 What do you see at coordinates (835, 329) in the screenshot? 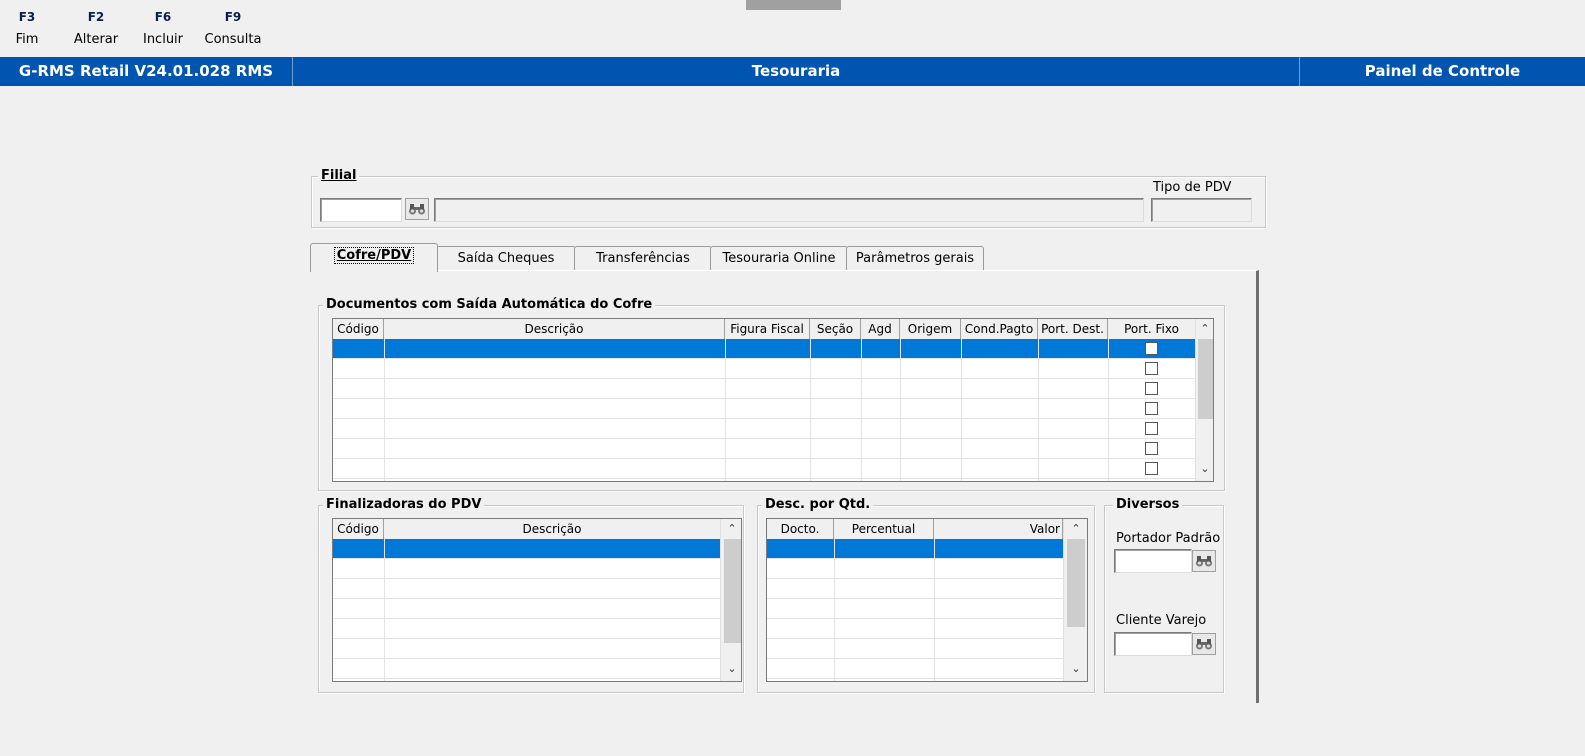
I see `col-secao: Seção` at bounding box center [835, 329].